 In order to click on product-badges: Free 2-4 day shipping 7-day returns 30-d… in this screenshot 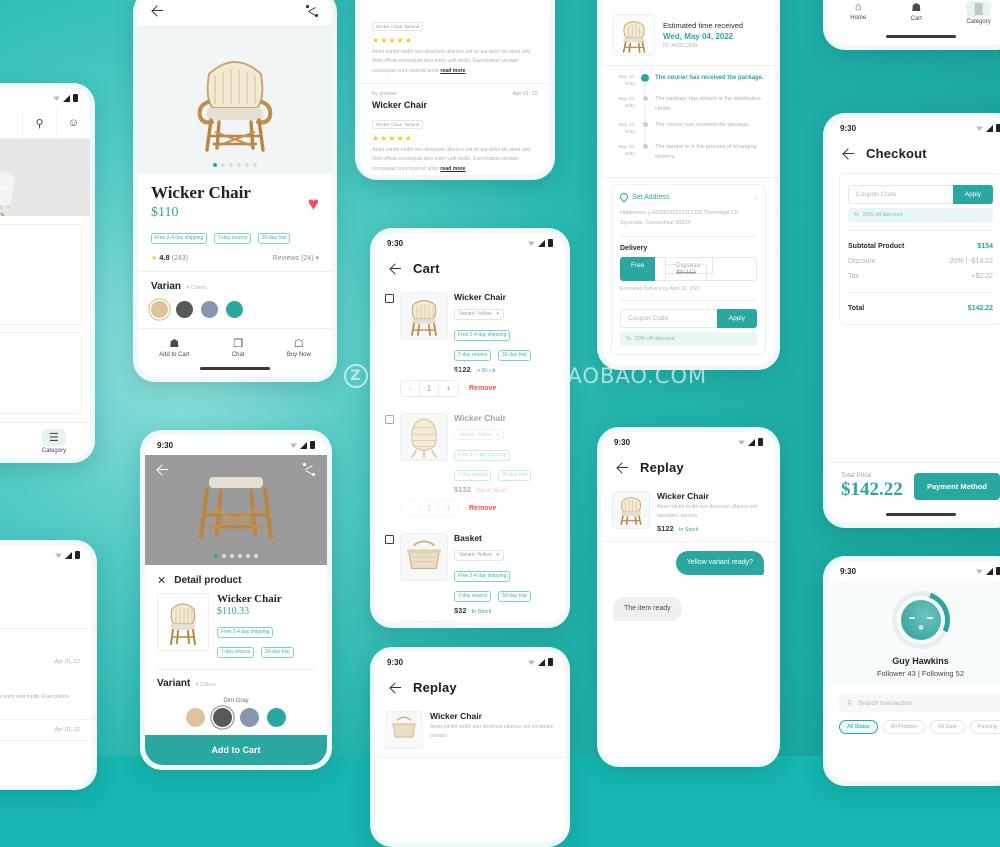, I will do `click(235, 236)`.